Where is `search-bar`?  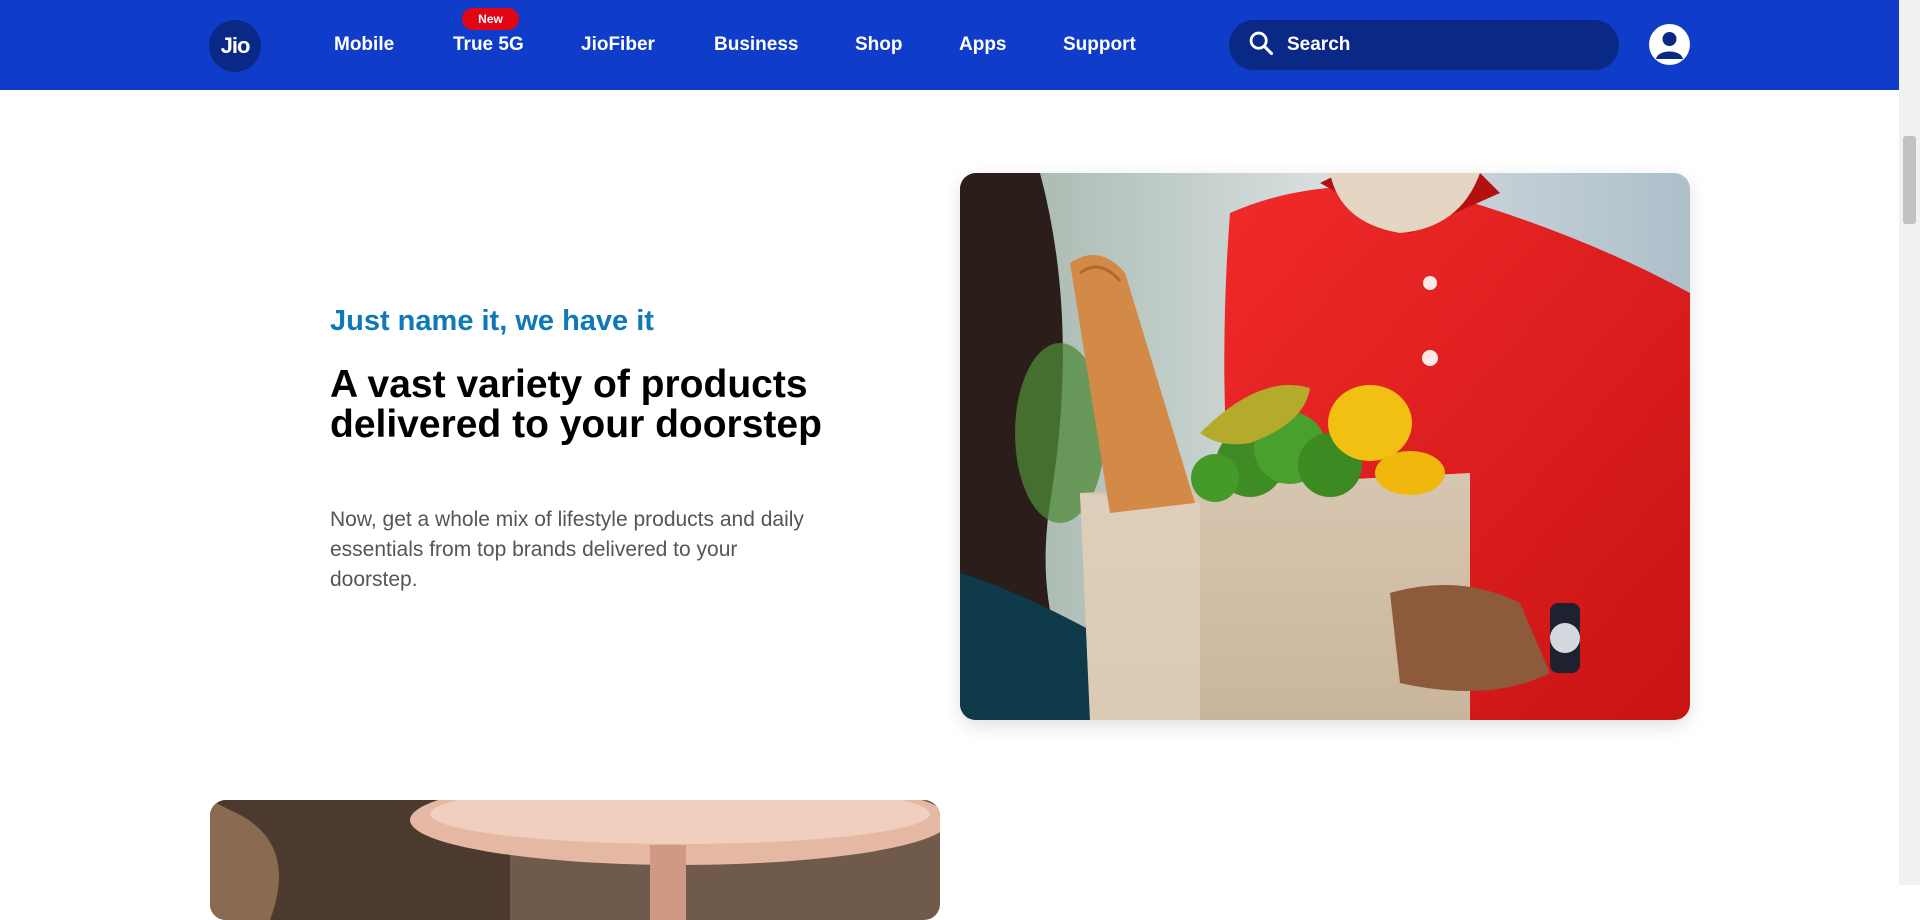
search-bar is located at coordinates (1424, 45).